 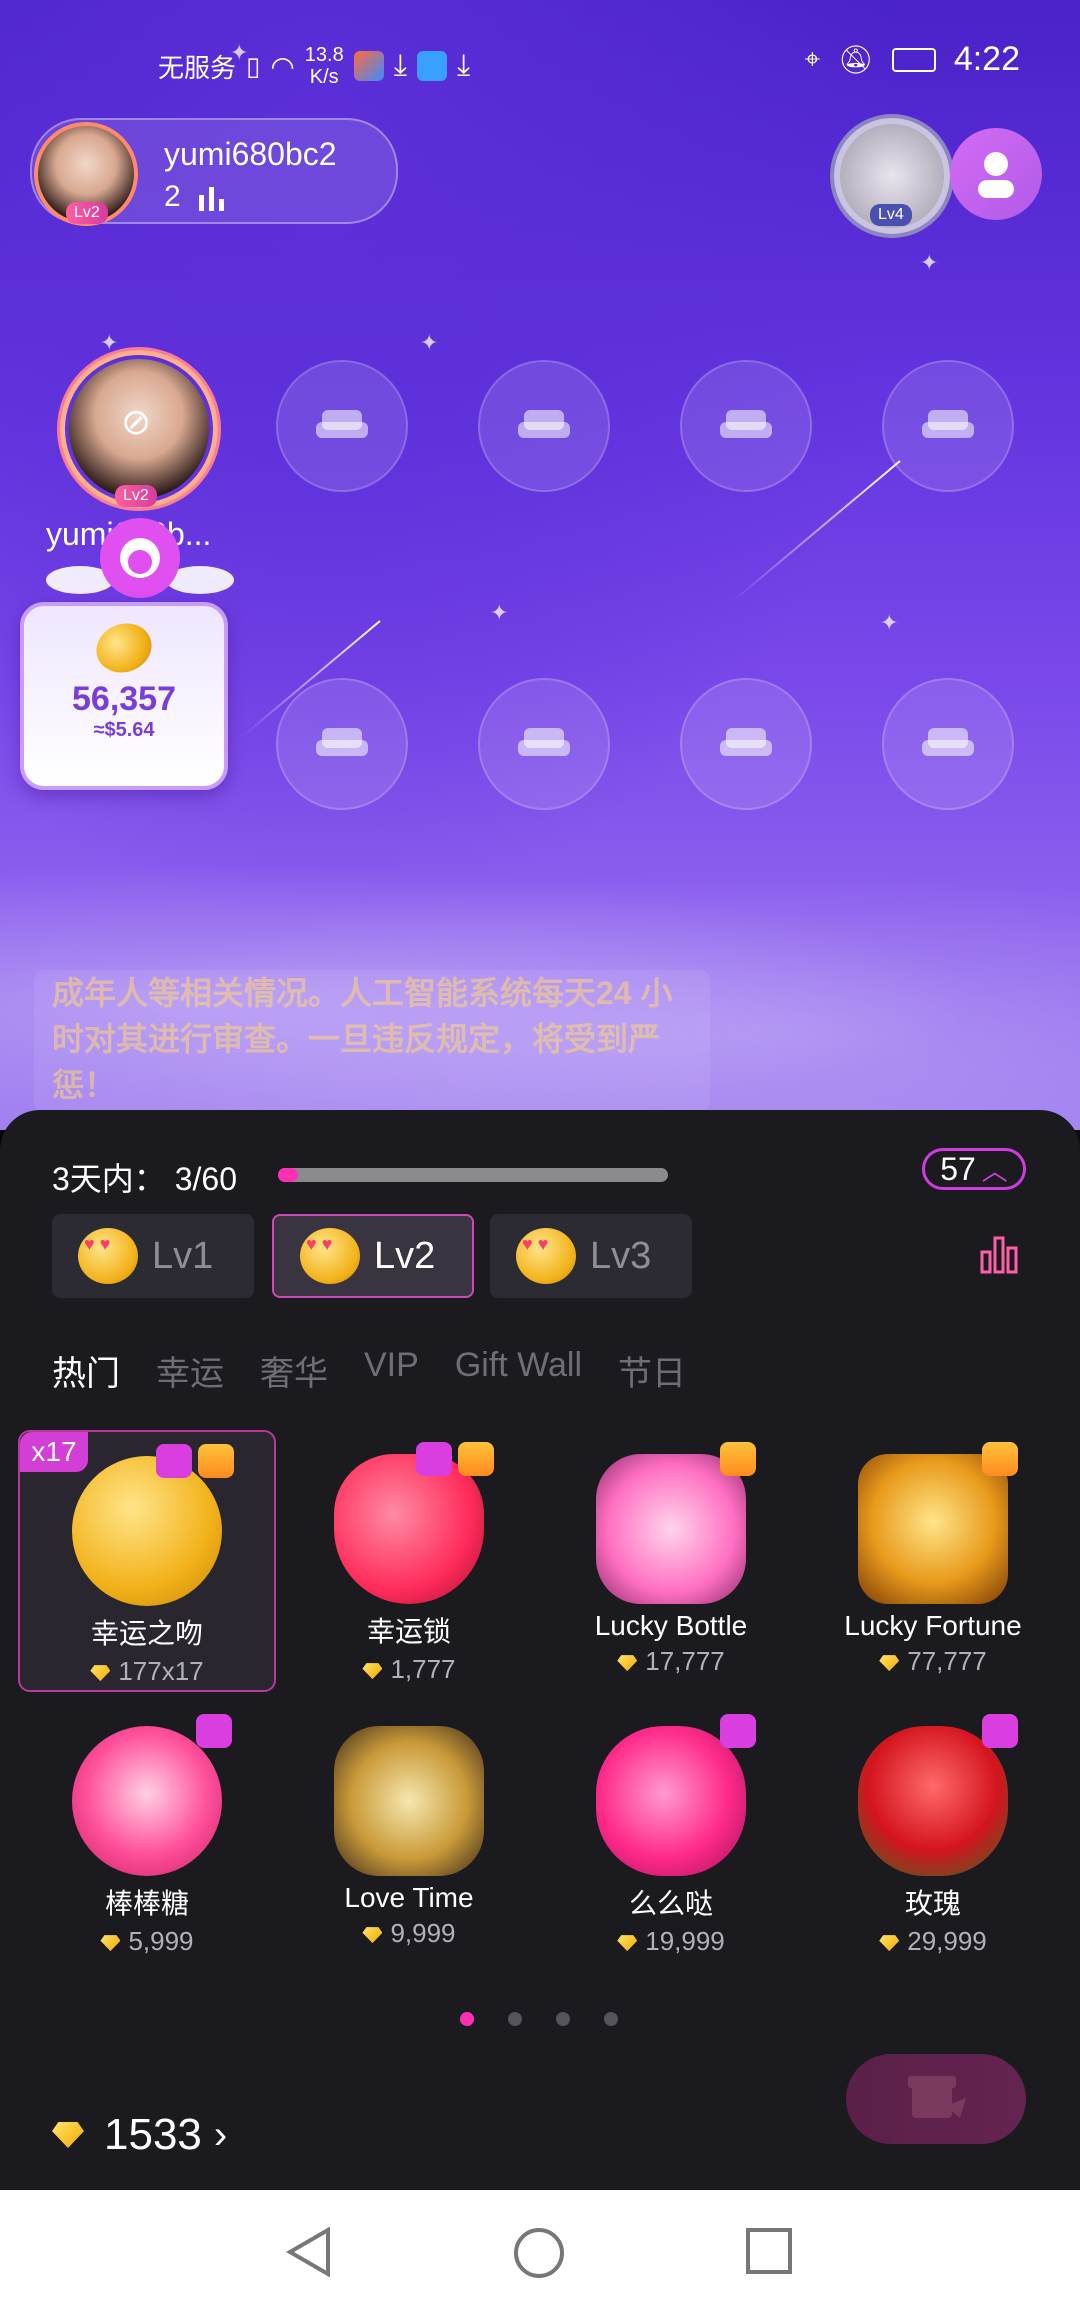 I want to click on tab-lv1: Lv1, so click(x=153, y=1256).